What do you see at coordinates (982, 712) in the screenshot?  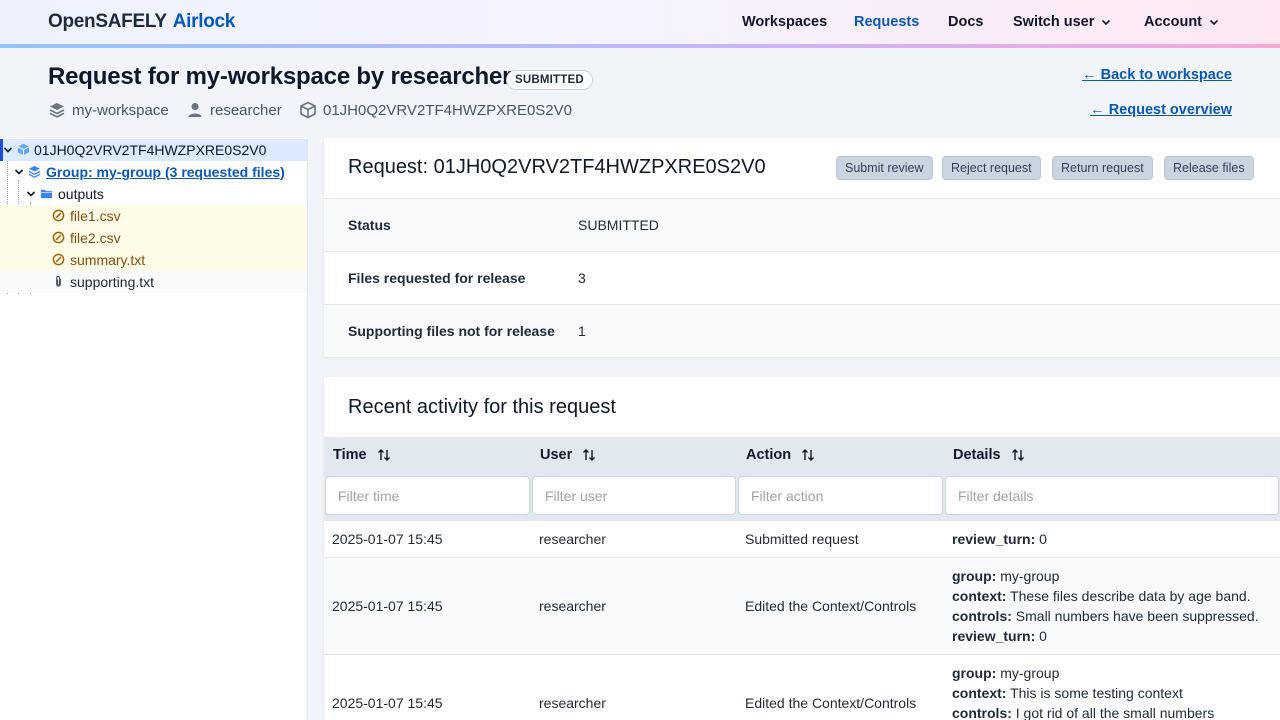 I see `detail-key: controls:` at bounding box center [982, 712].